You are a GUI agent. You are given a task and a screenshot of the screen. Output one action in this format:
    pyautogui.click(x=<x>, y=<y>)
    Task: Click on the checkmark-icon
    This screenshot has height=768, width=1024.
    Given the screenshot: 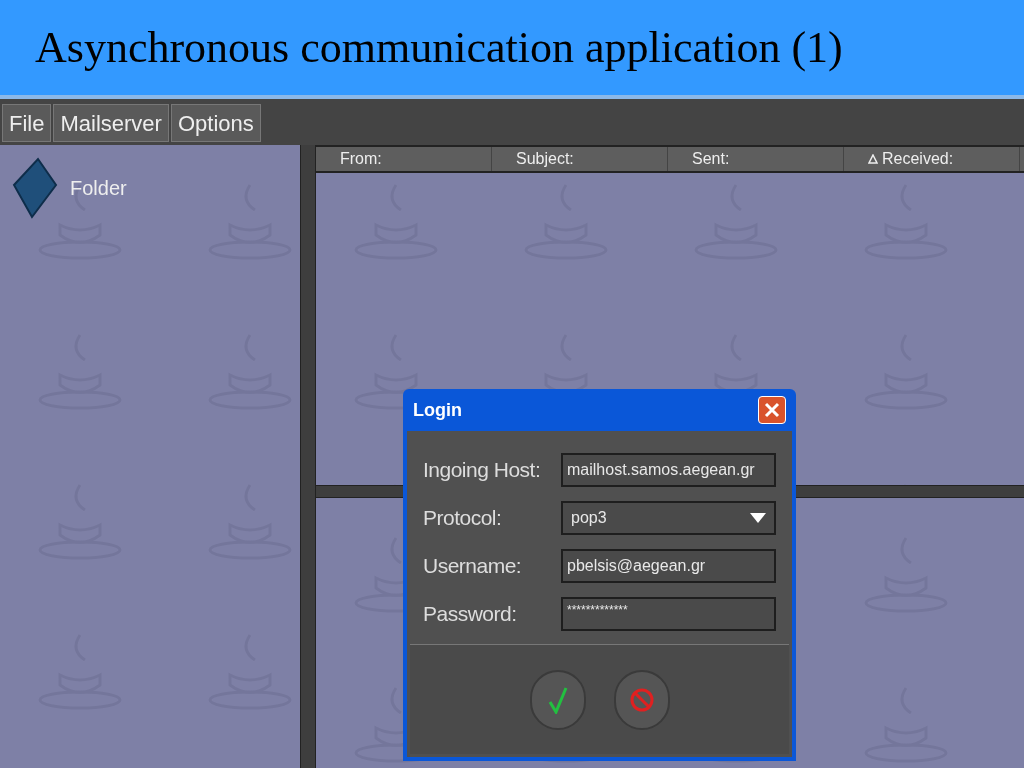 What is the action you would take?
    pyautogui.click(x=557, y=699)
    